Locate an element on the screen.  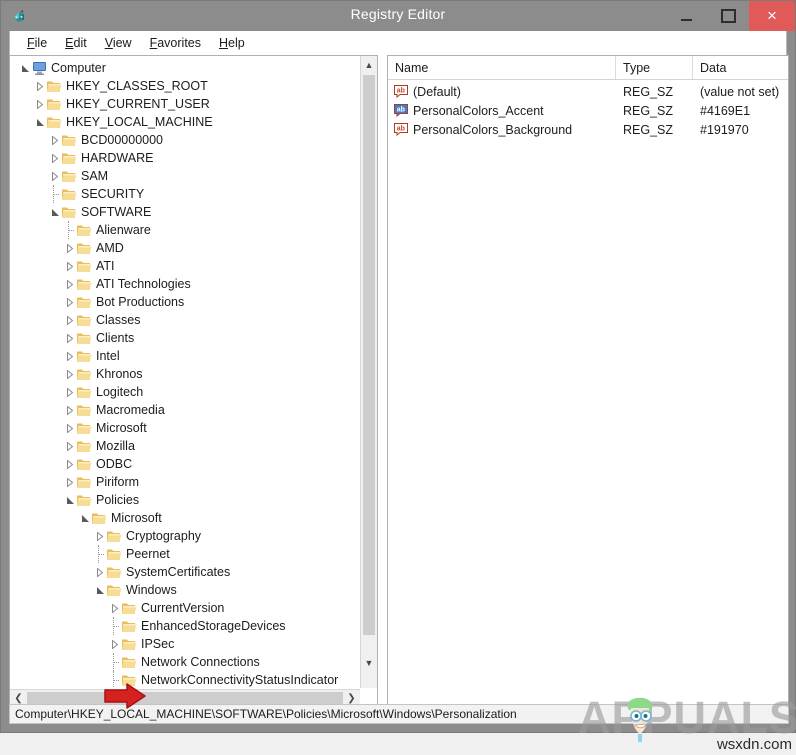
tree-node-systemcertificates: SystemCertificates is located at coordinates (185, 572).